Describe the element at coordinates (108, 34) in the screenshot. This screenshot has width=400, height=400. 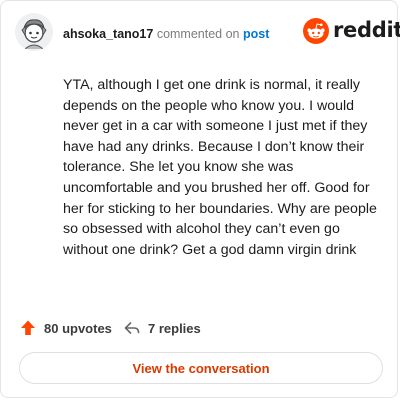
I see `username: ahsoka_tano17` at that location.